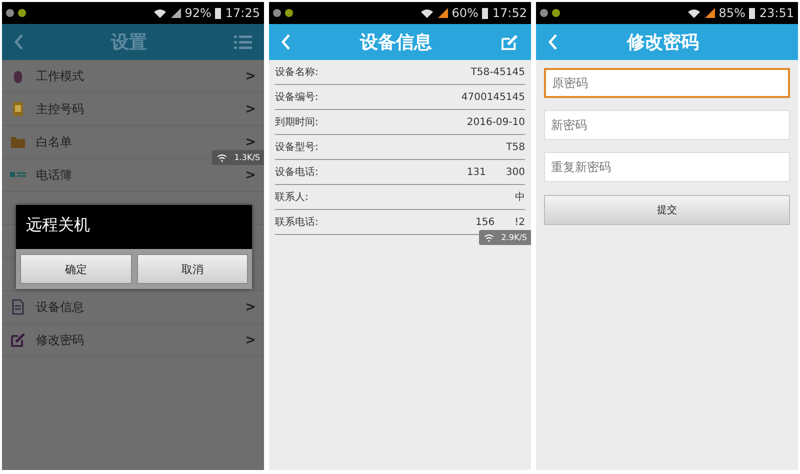 This screenshot has width=800, height=474. What do you see at coordinates (667, 210) in the screenshot?
I see `submit-button: 提交` at bounding box center [667, 210].